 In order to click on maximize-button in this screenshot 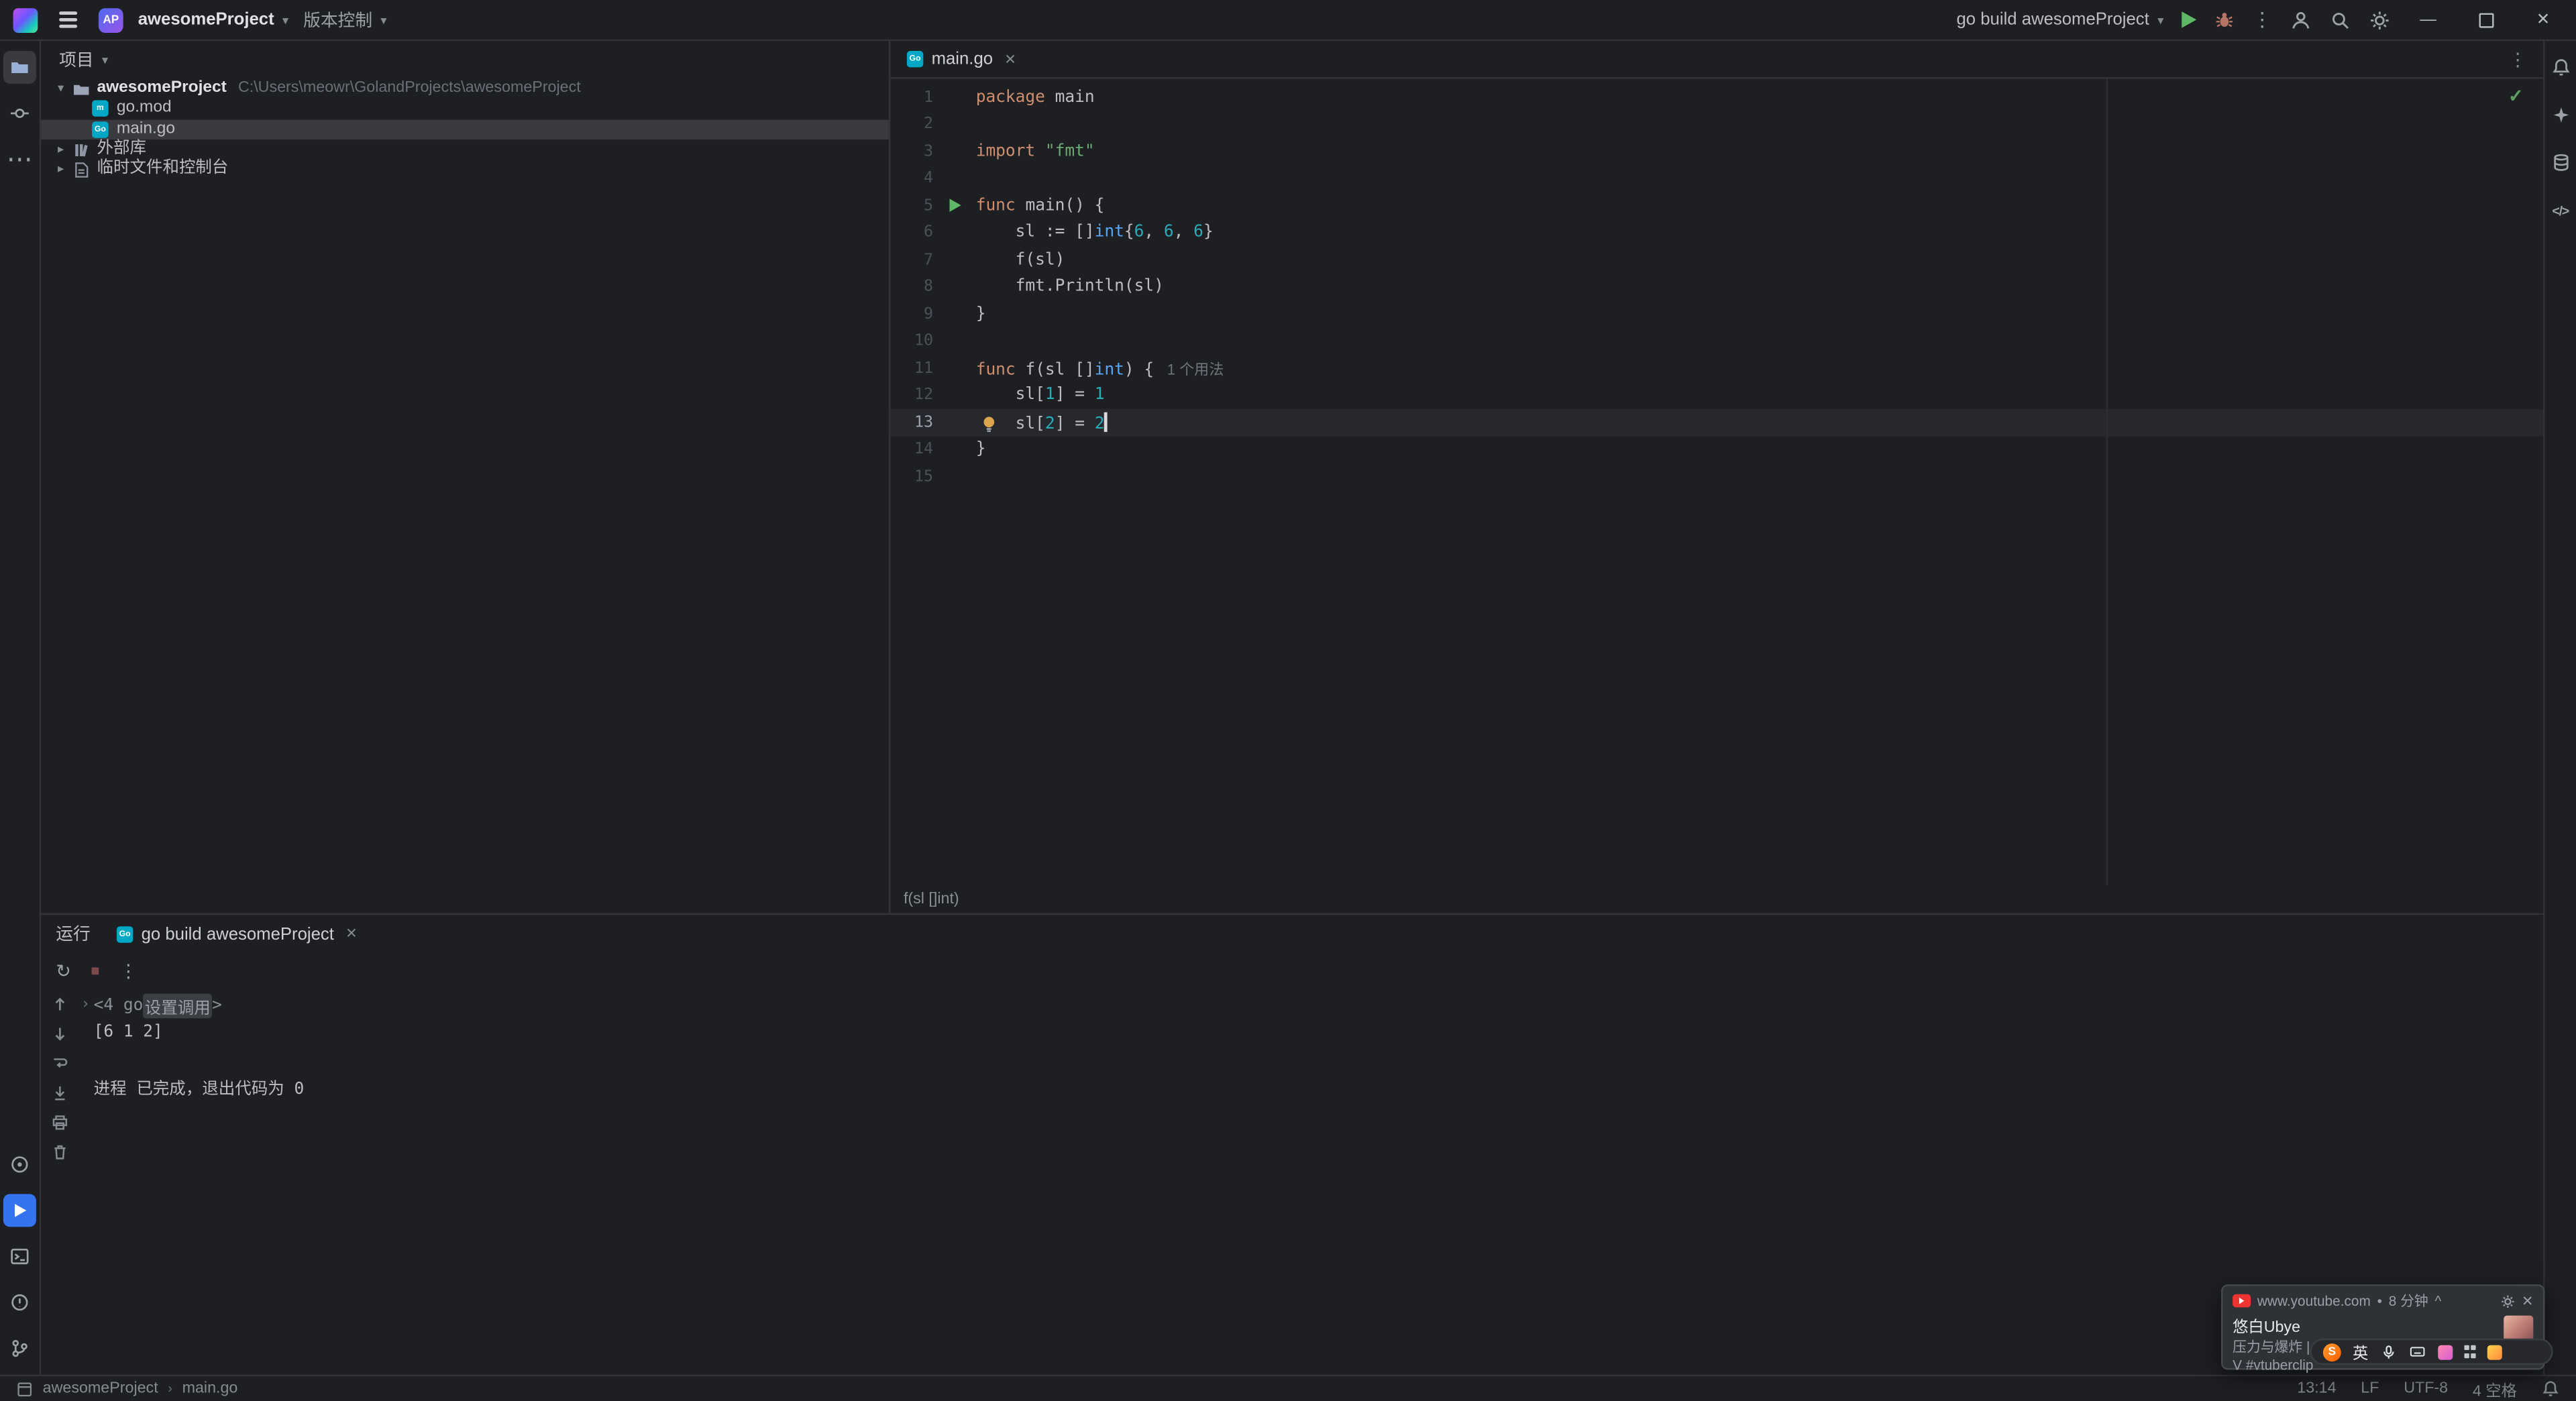, I will do `click(2486, 19)`.